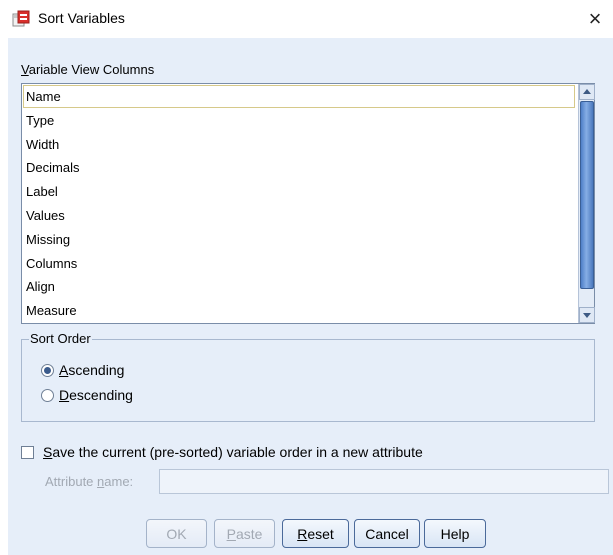 Image resolution: width=613 pixels, height=555 pixels. I want to click on close-icon: ×, so click(595, 18).